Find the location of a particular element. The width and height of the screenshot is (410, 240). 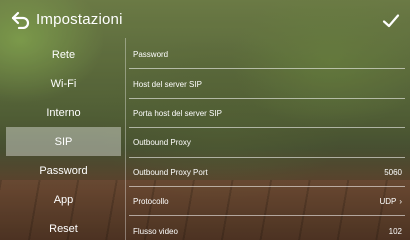

back-button is located at coordinates (21, 20).